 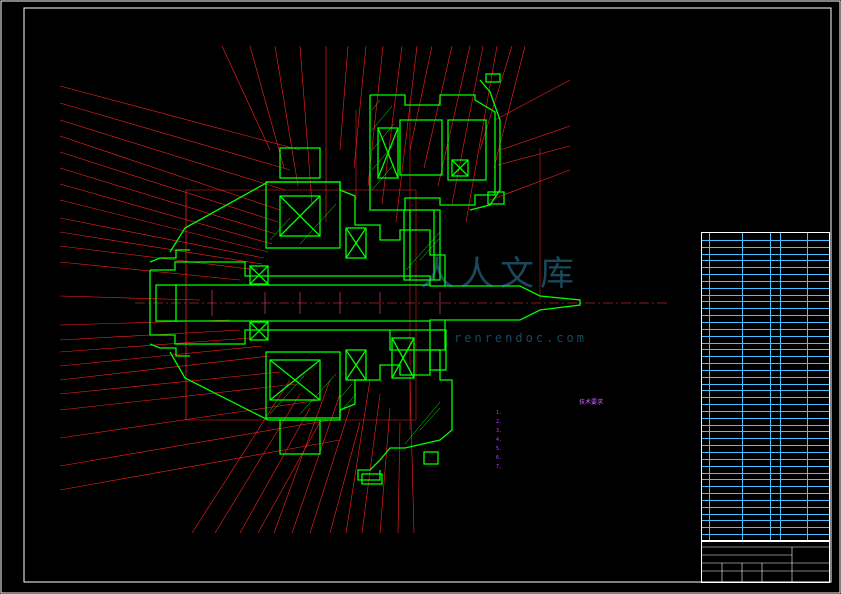 I want to click on note-line: 6., so click(x=499, y=458).